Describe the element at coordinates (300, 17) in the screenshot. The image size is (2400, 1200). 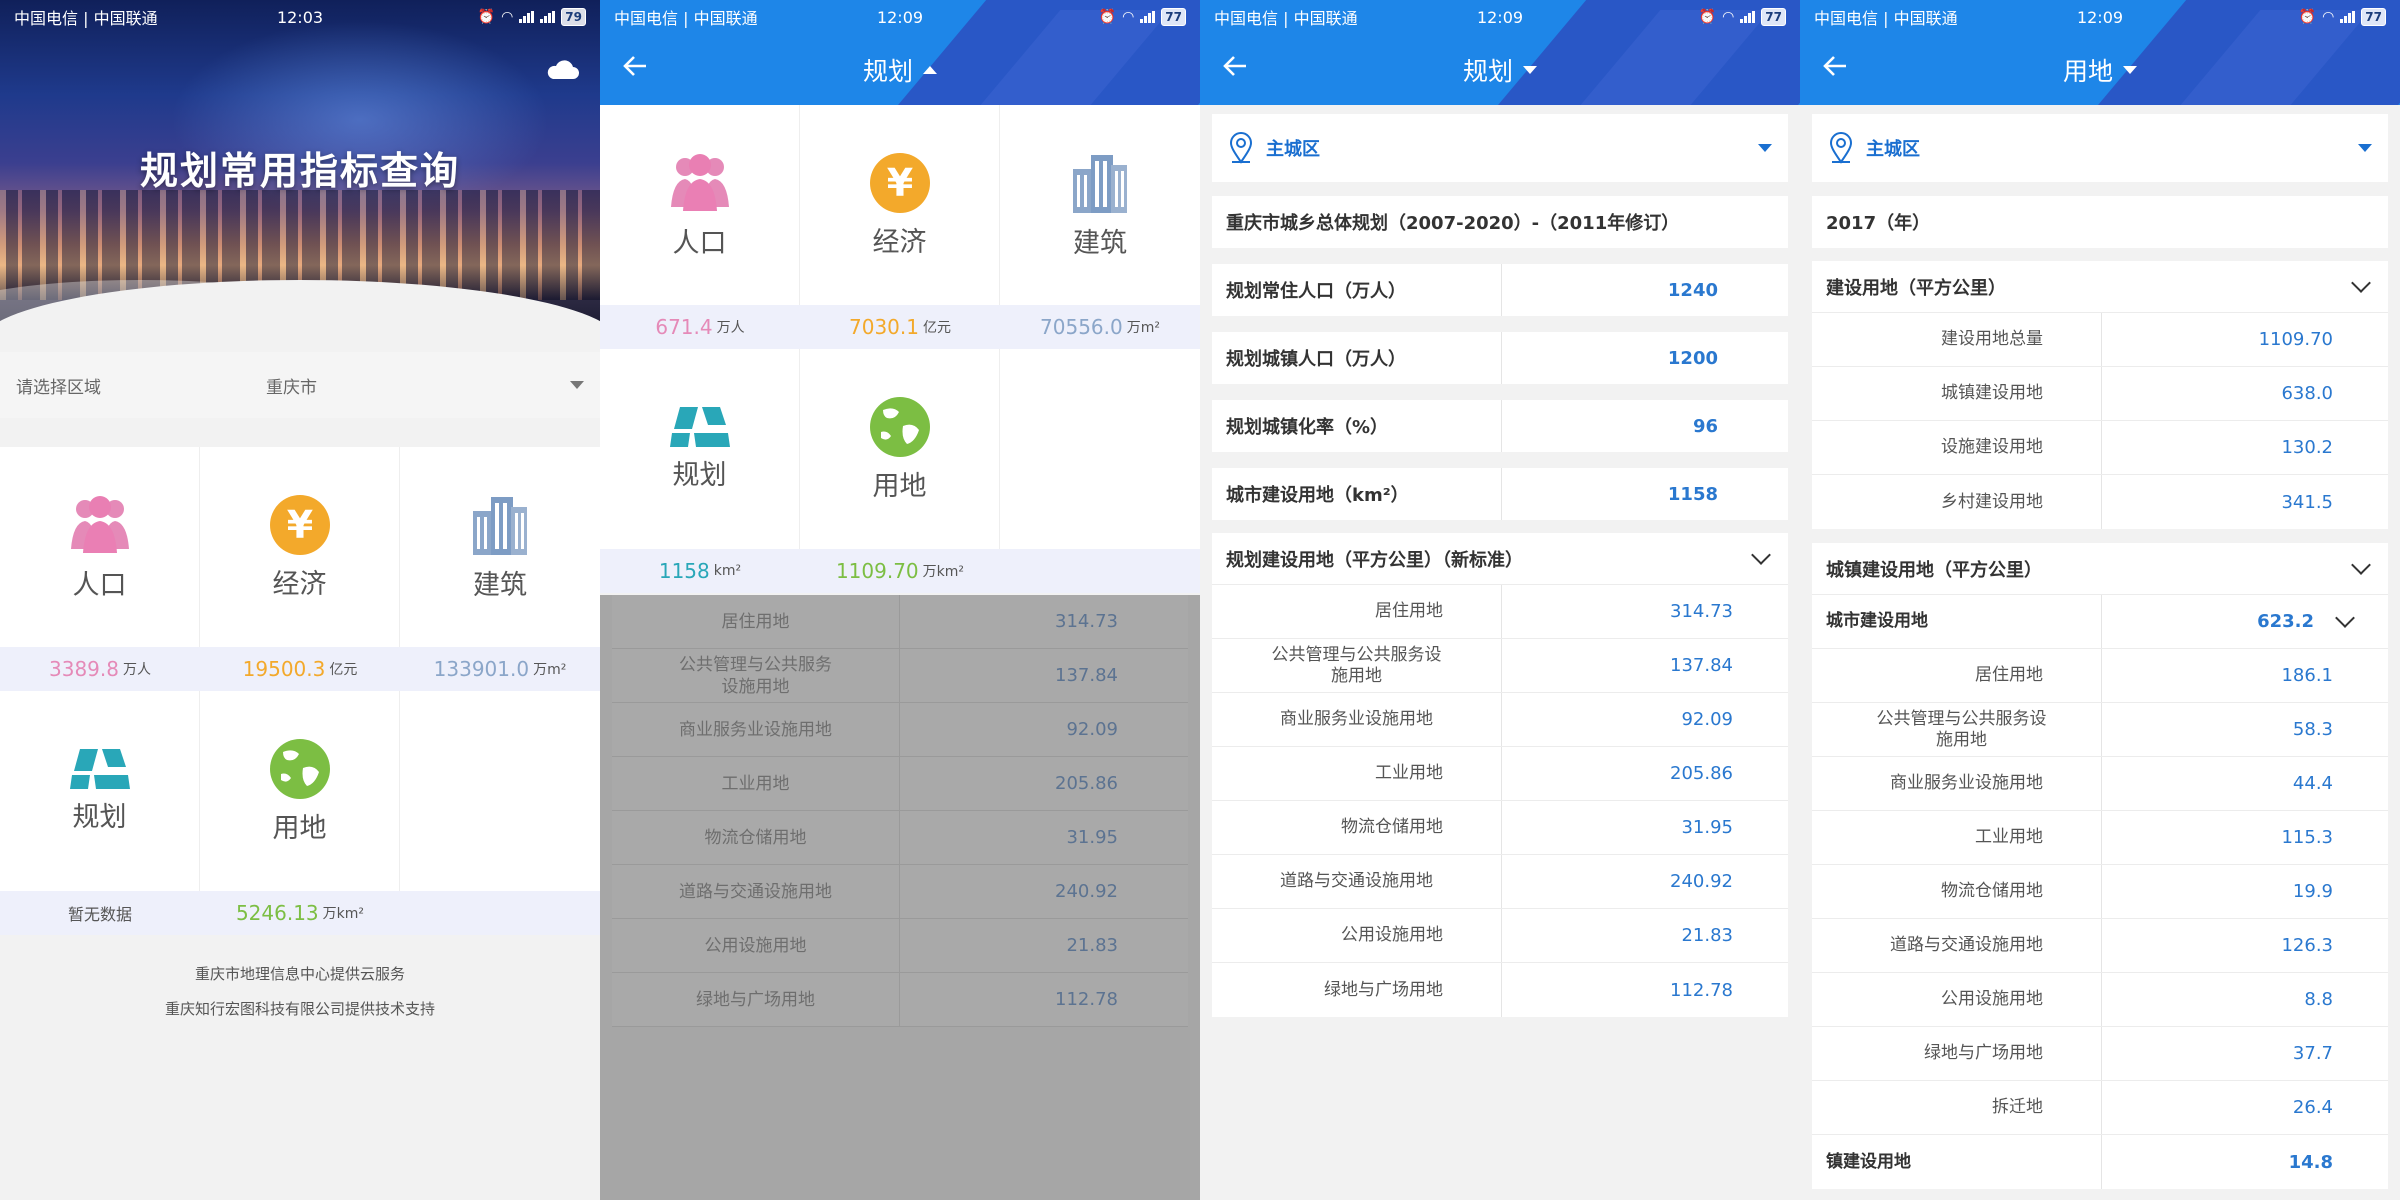
I see `status-bar: 中国电信 | 中国联通 12:03 ⏰ ◠ 79` at that location.